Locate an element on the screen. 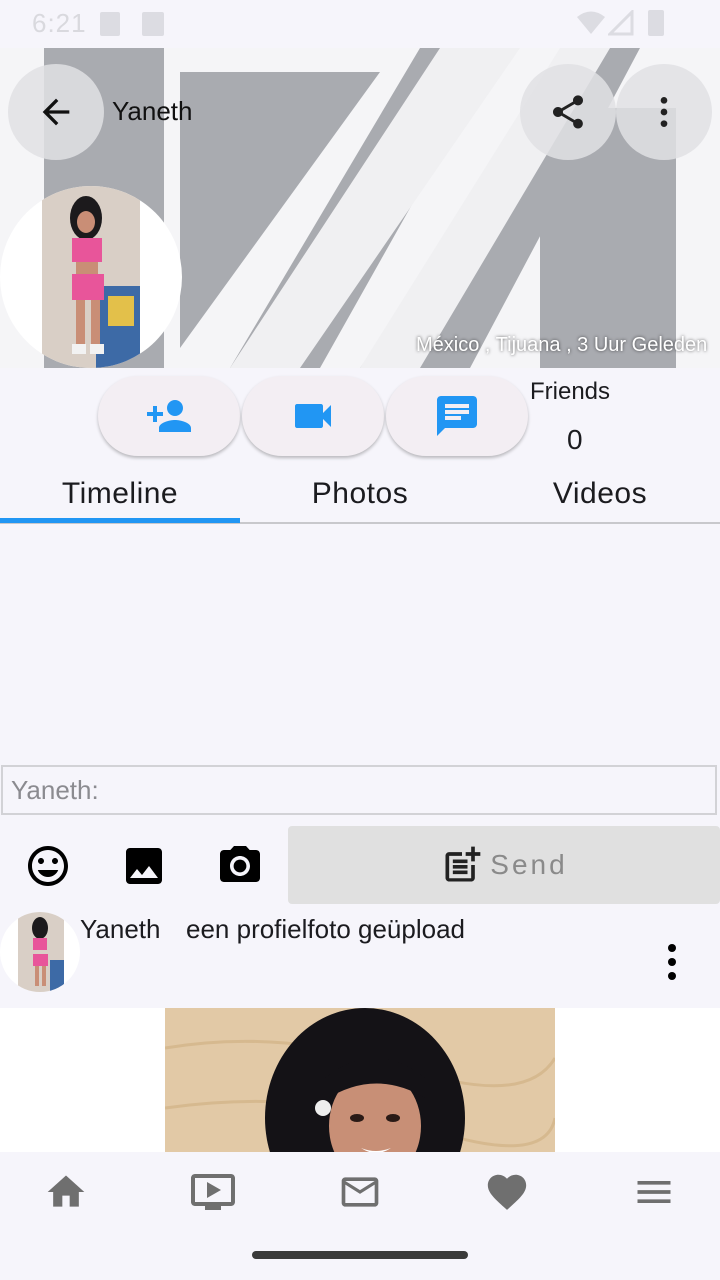 This screenshot has width=720, height=1280. profile-photo-image is located at coordinates (91, 277).